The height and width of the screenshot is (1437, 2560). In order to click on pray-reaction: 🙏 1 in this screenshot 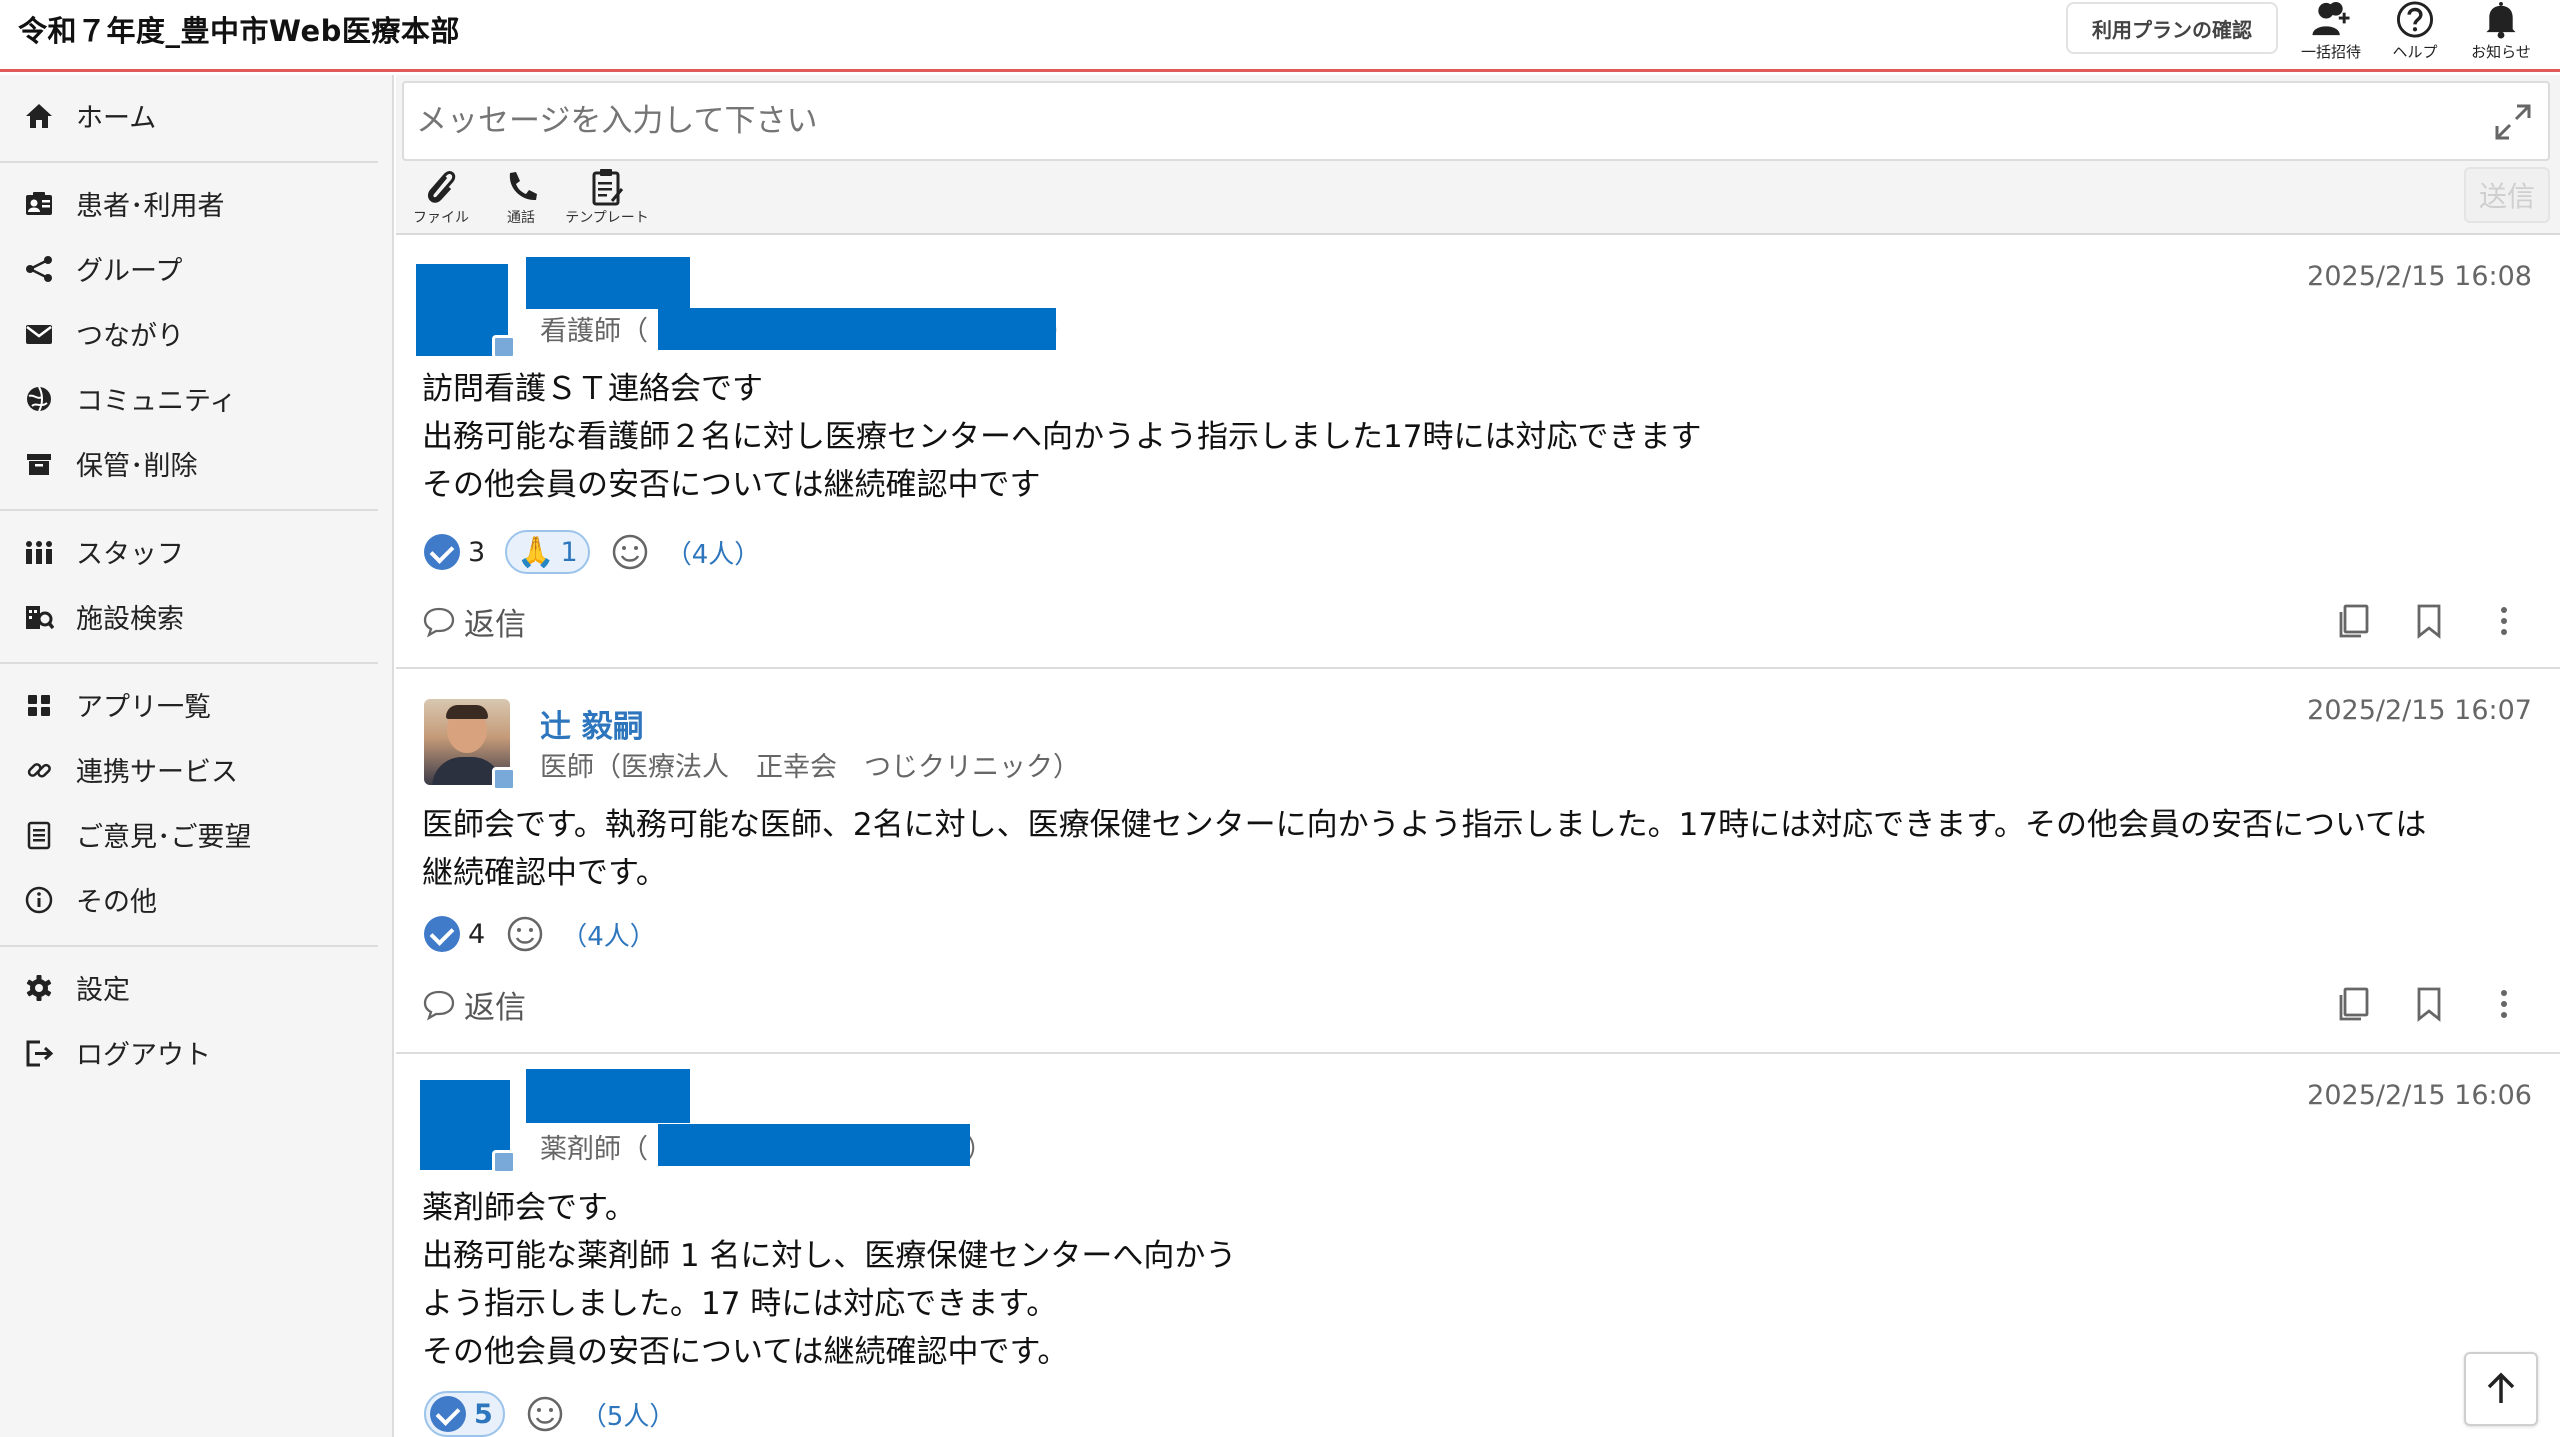, I will do `click(547, 552)`.